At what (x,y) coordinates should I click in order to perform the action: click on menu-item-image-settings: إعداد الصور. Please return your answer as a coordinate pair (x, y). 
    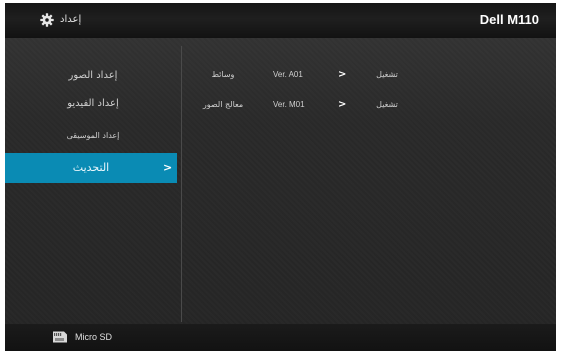
    Looking at the image, I should click on (93, 76).